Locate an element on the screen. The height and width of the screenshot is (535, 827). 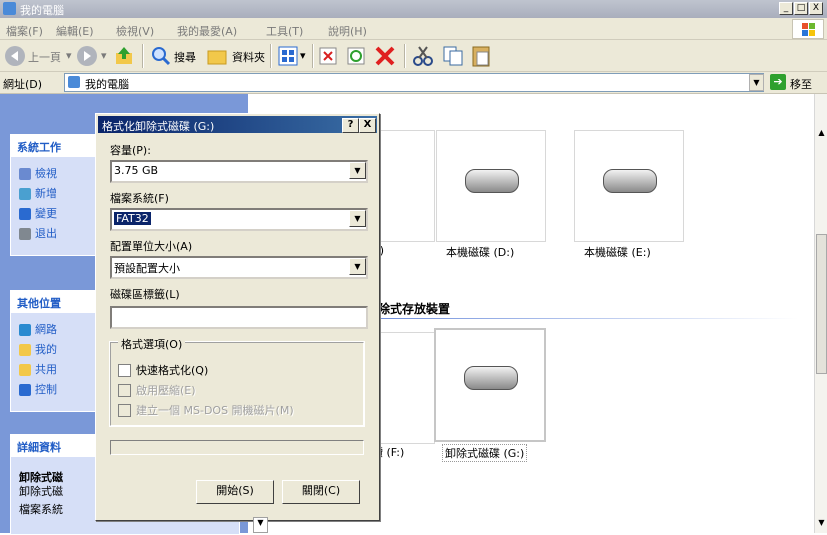
address-bar: 網址(D) 我的電腦 ▼ ➔ 移至 is located at coordinates (413, 83).